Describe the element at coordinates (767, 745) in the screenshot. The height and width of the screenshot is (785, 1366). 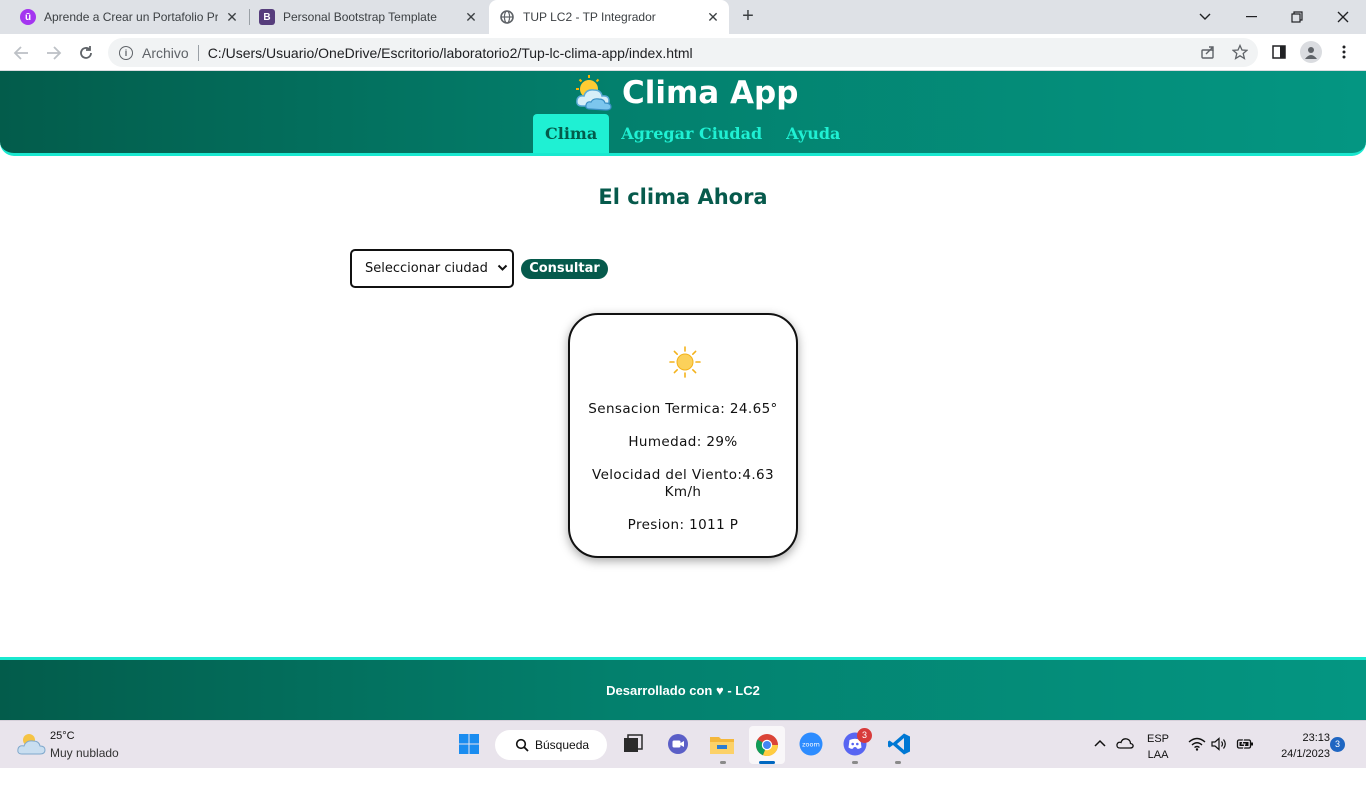
I see `chrome-icon` at that location.